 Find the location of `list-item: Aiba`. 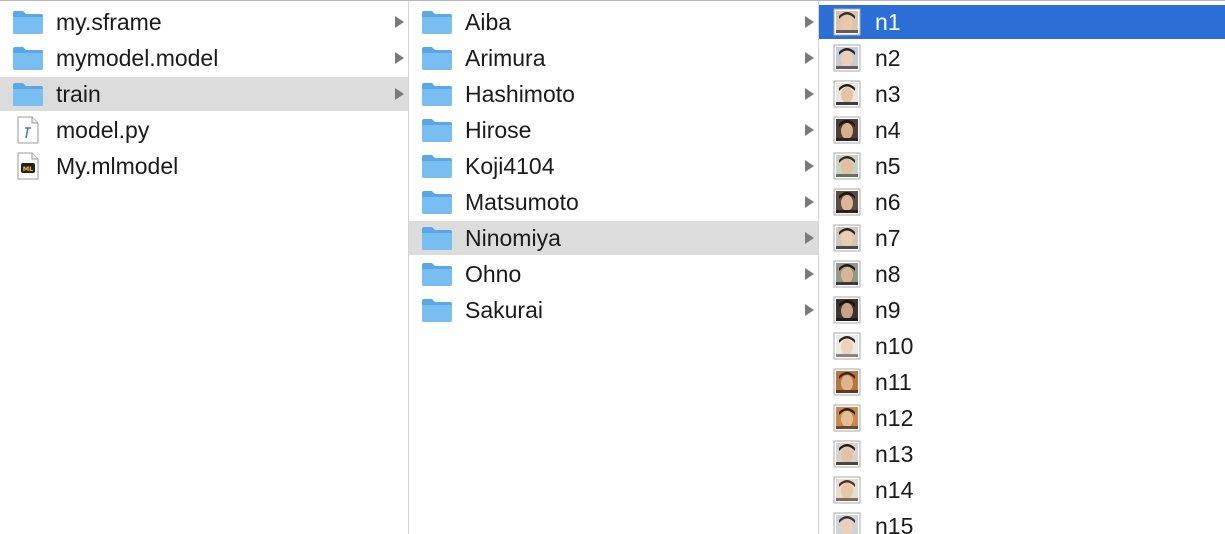

list-item: Aiba is located at coordinates (613, 22).